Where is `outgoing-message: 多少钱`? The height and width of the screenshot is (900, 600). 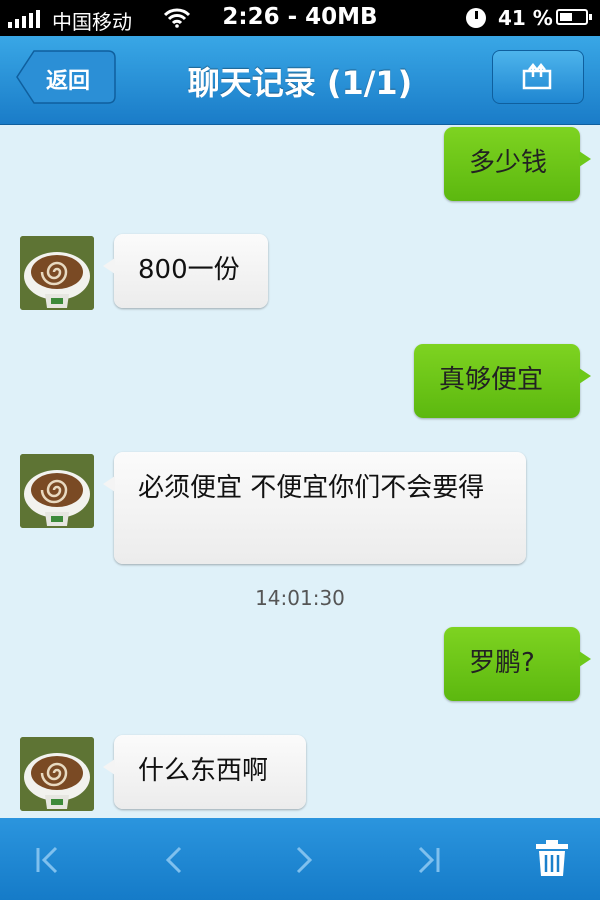
outgoing-message: 多少钱 is located at coordinates (517, 164).